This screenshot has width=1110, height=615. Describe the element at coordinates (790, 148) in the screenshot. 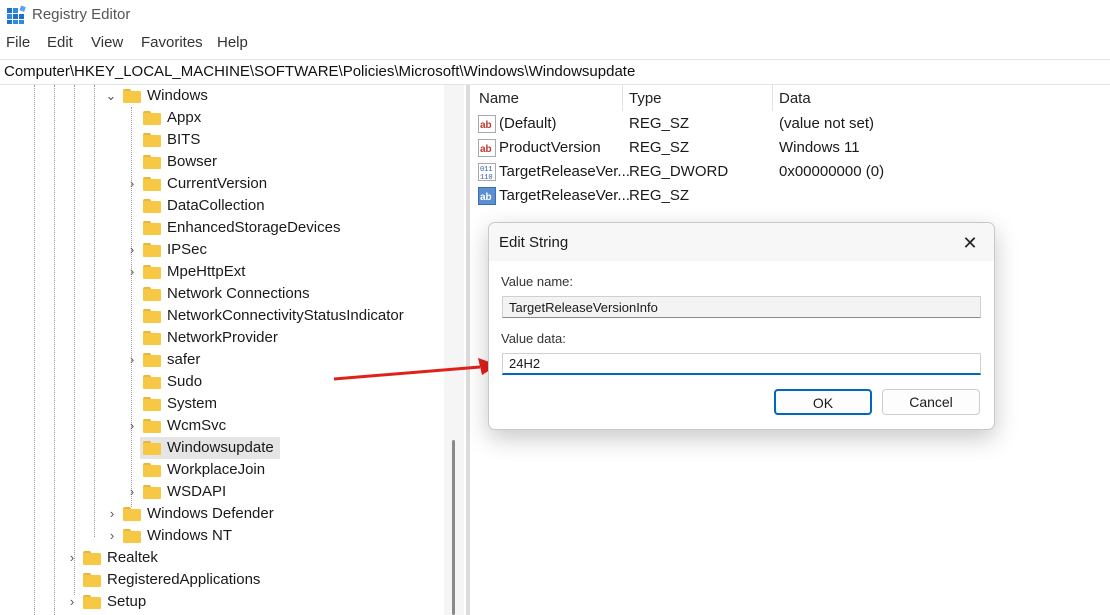

I see `value-row: ab ProductVersion REG_SZ Windows 11` at that location.